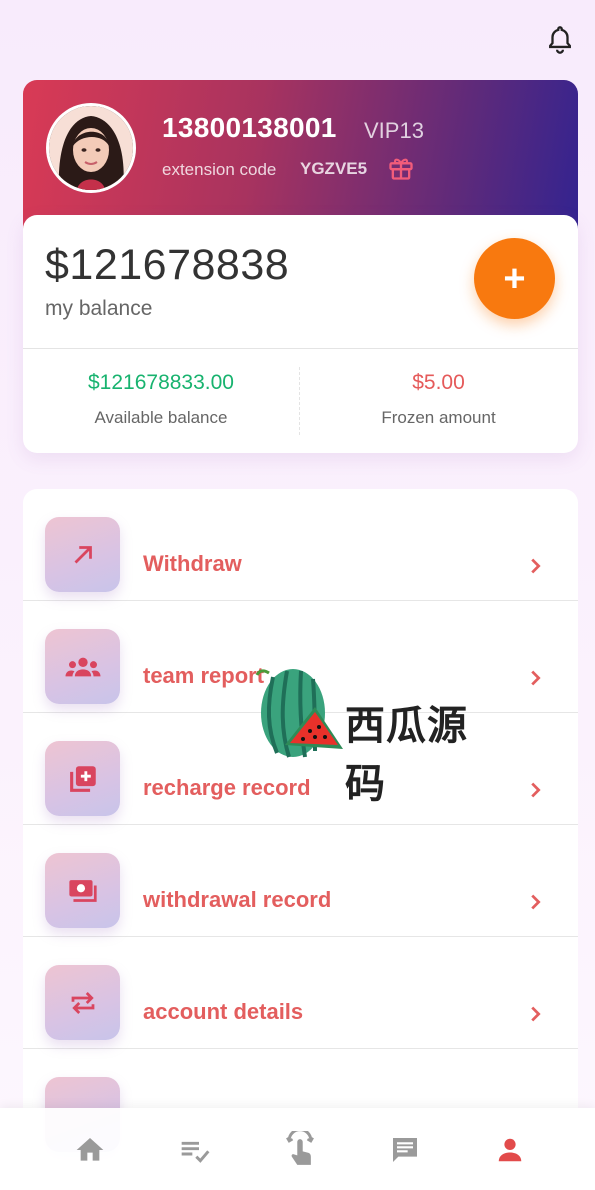  I want to click on balance-amount: $121678838, so click(167, 265).